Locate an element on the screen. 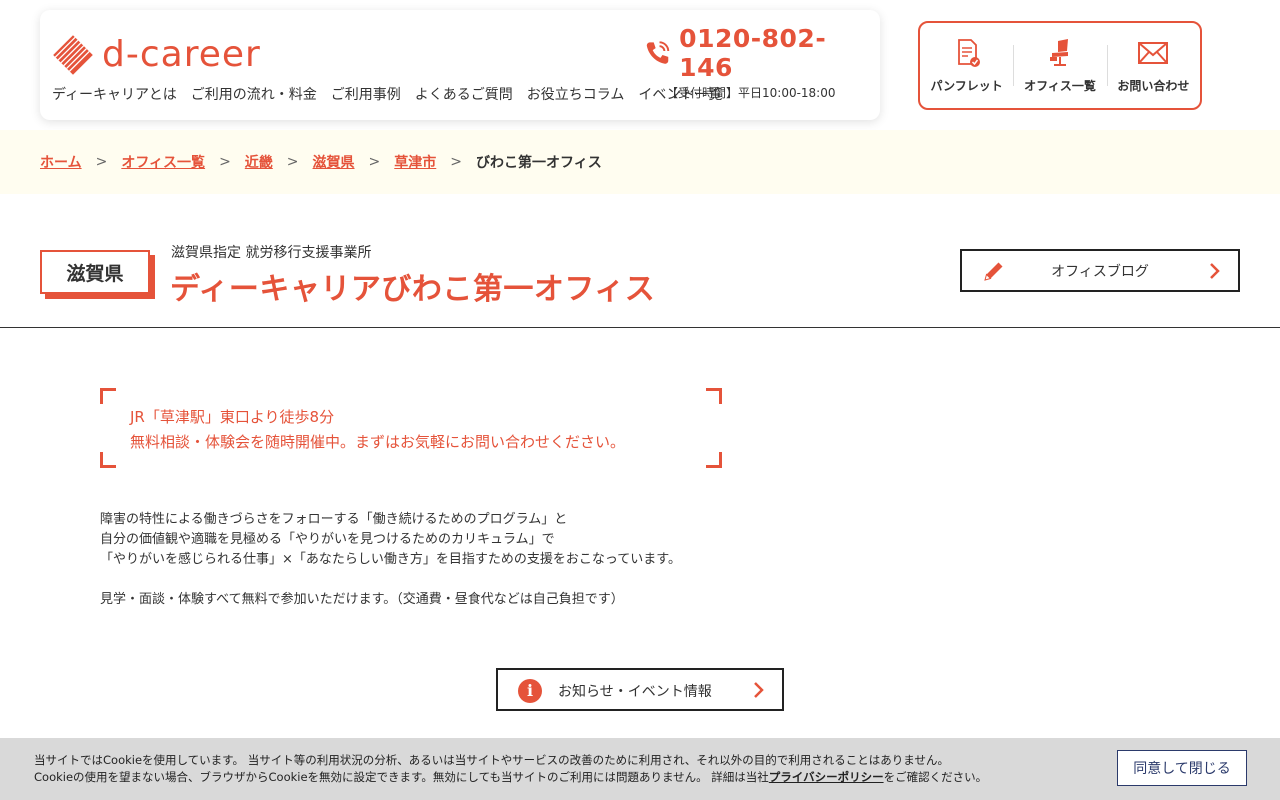 The image size is (1280, 800). office-list-label: オフィス一覧 is located at coordinates (1060, 86).